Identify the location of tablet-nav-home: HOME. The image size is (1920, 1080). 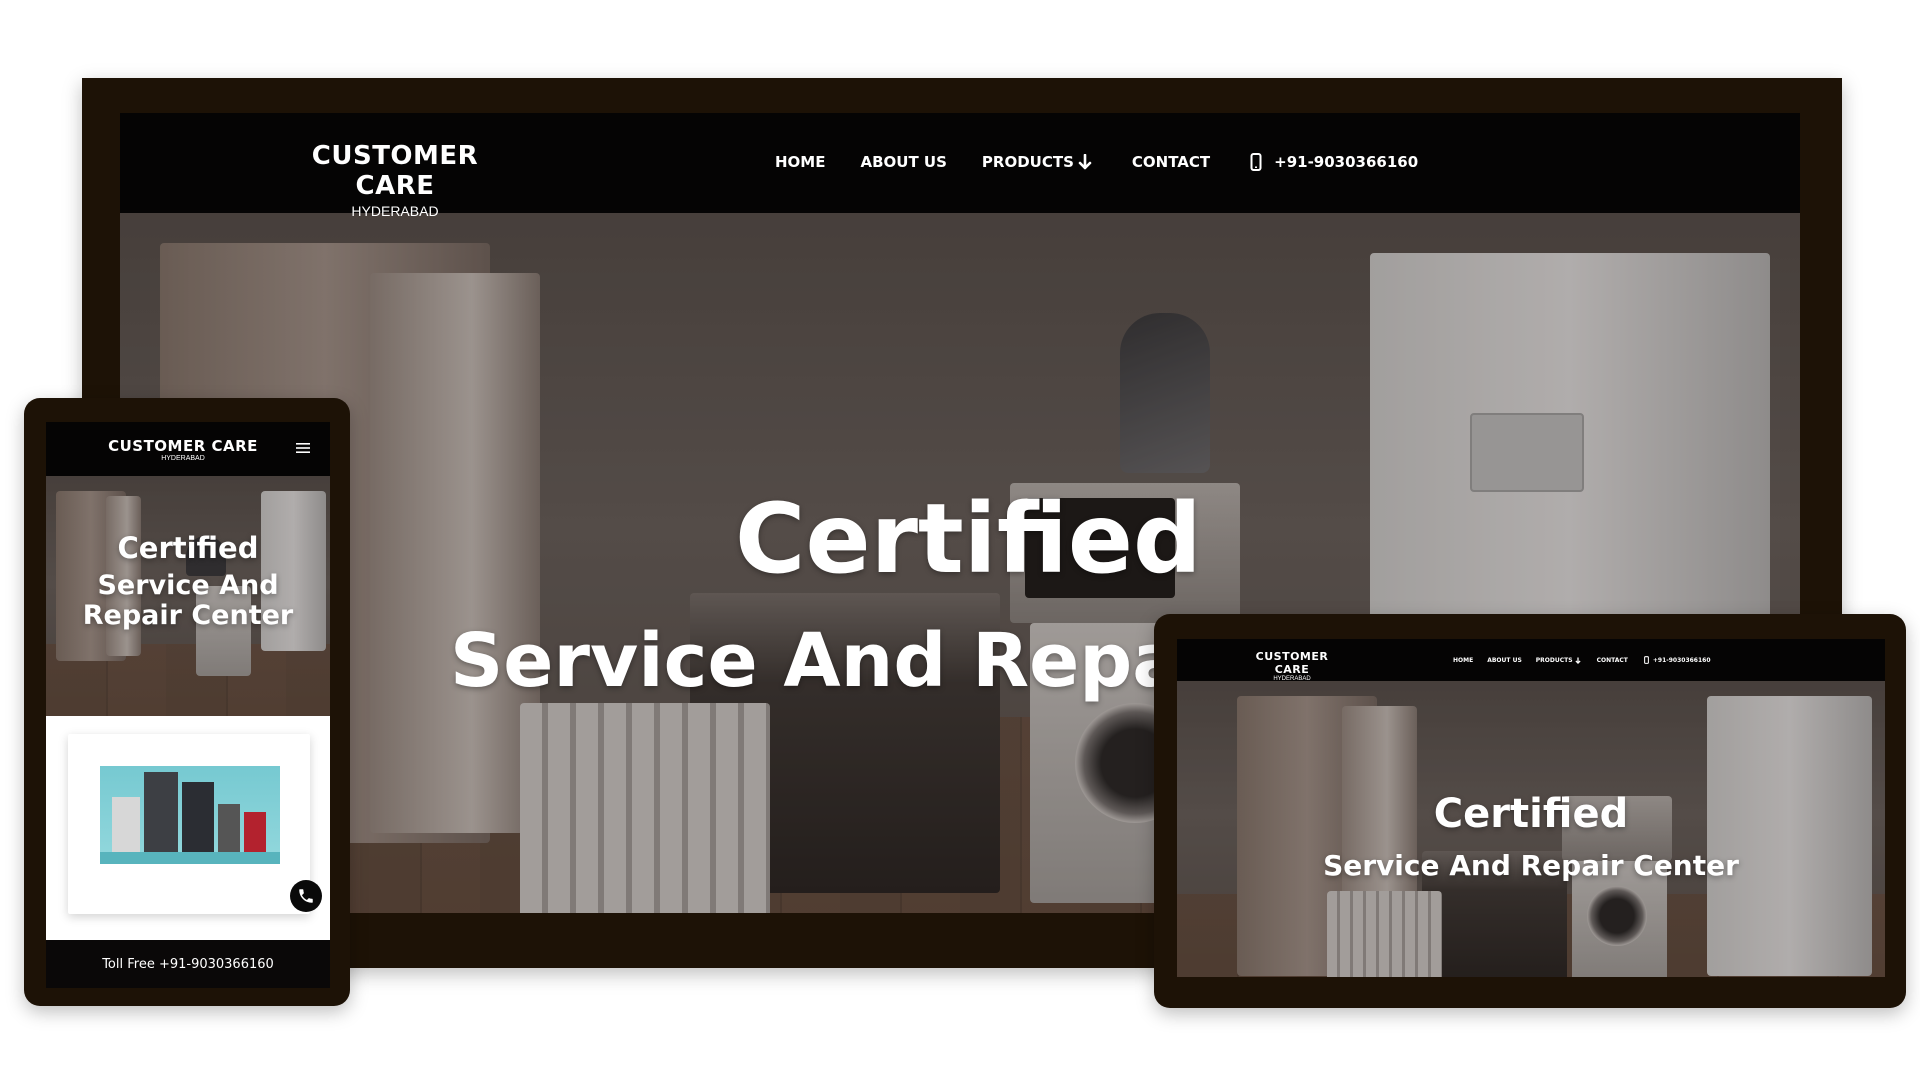
(1463, 660).